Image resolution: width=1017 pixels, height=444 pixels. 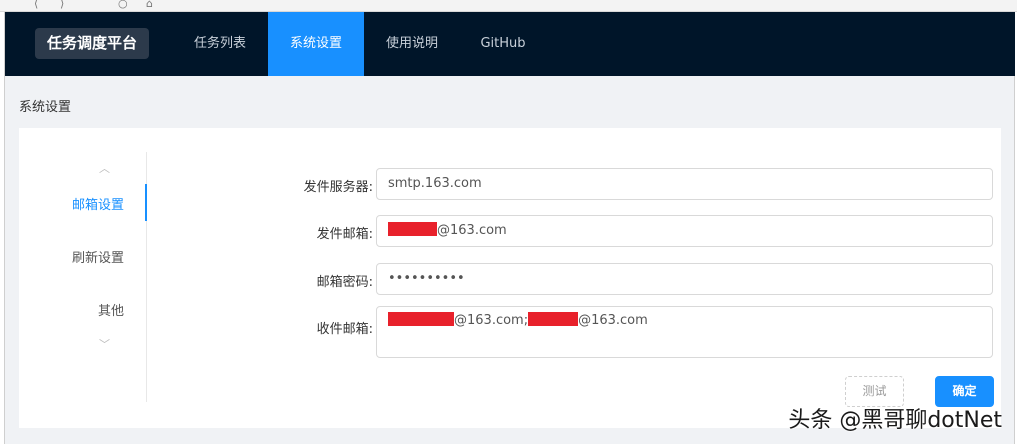 I want to click on watermark: 头条 @黑哥聊dotNet, so click(x=895, y=420).